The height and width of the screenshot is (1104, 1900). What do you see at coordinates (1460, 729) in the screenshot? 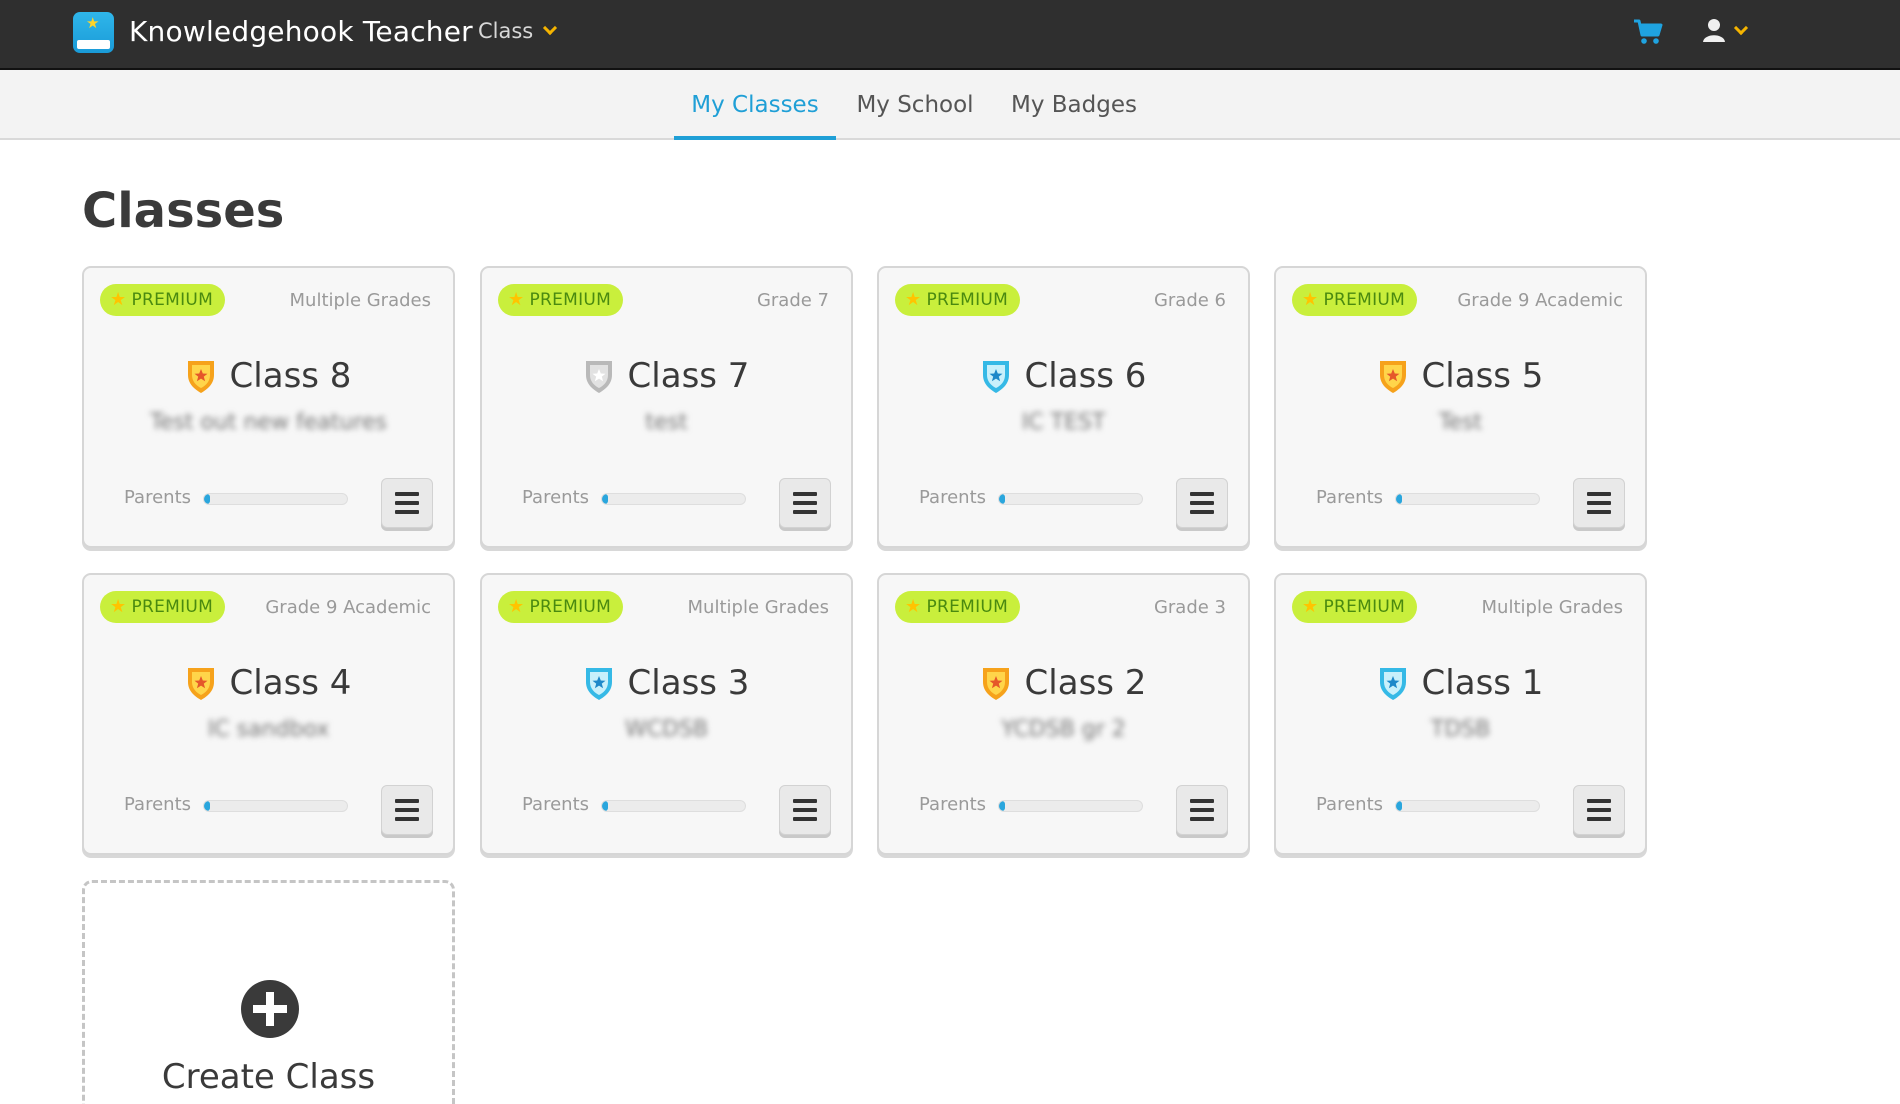
I see `class-subtitle: TDSB` at bounding box center [1460, 729].